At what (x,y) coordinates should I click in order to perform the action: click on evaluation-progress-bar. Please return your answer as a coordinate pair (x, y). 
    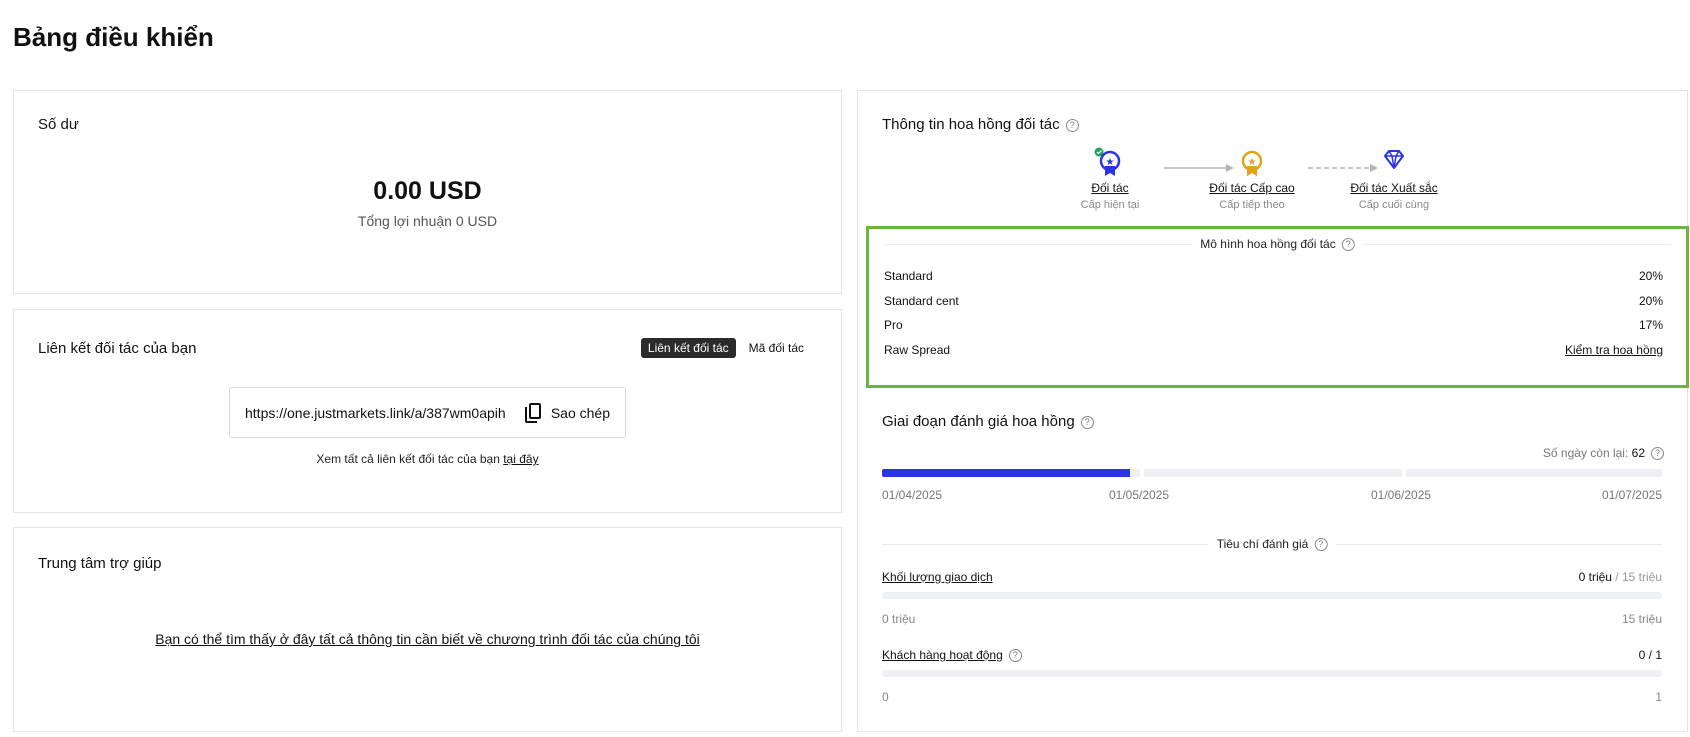
    Looking at the image, I should click on (1272, 473).